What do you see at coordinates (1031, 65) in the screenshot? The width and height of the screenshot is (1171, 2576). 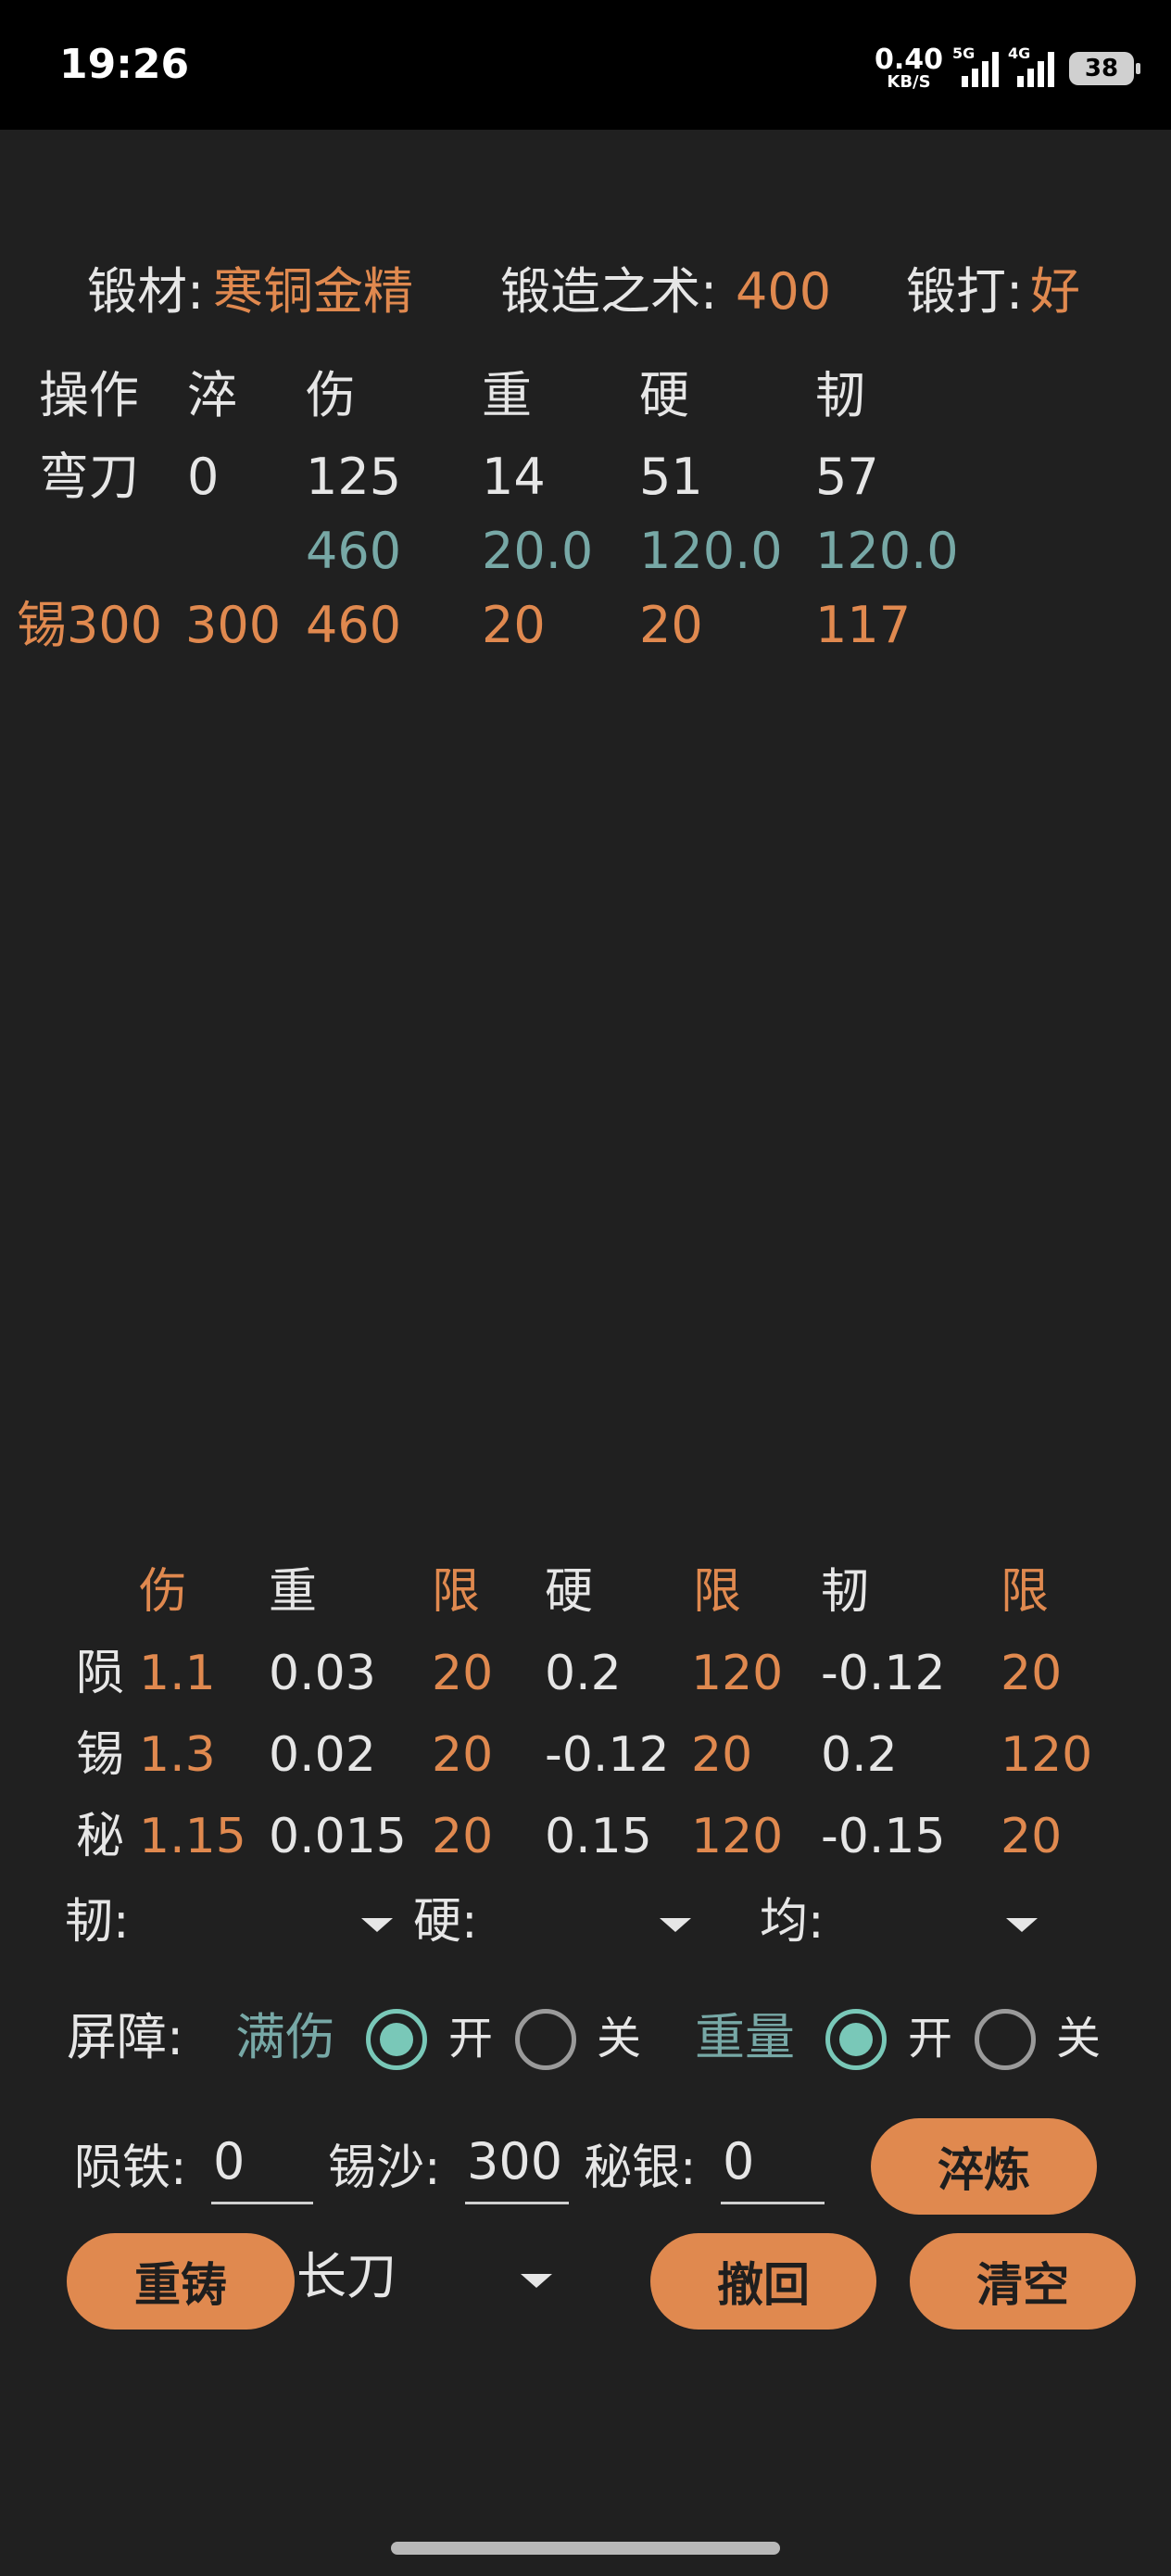 I see `signal-4g-icon: 4G` at bounding box center [1031, 65].